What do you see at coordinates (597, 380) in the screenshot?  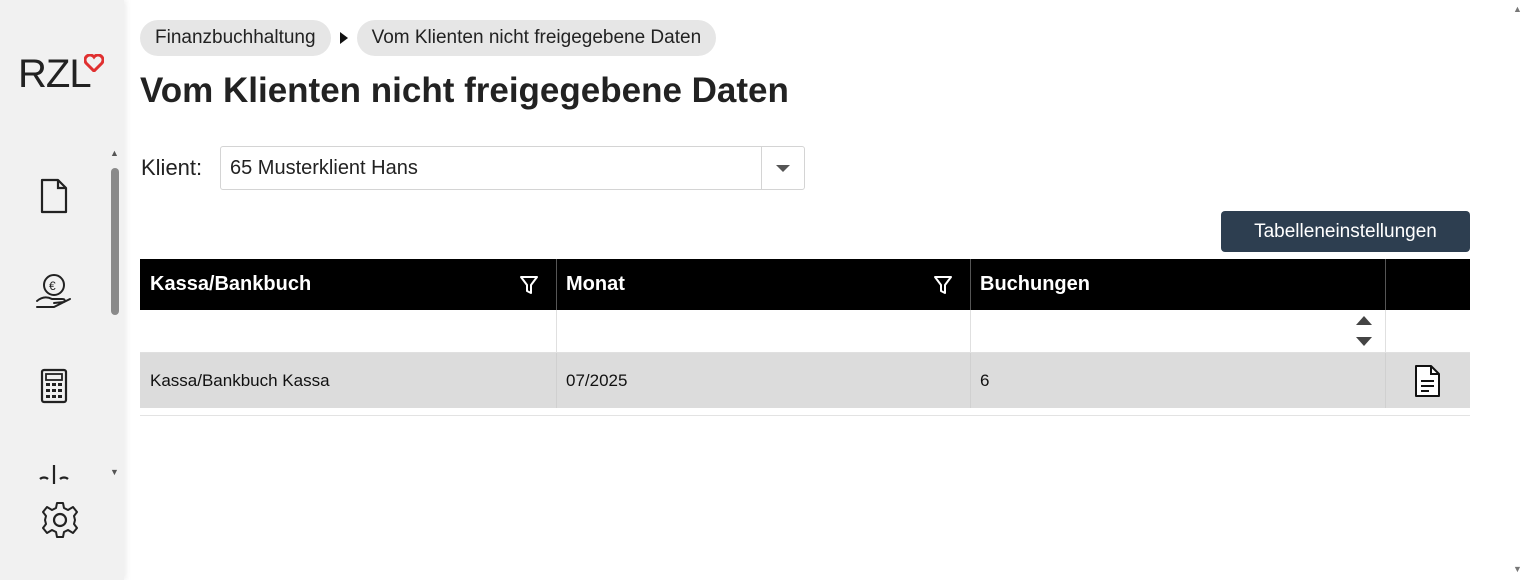 I see `cell-monat: 07/2025` at bounding box center [597, 380].